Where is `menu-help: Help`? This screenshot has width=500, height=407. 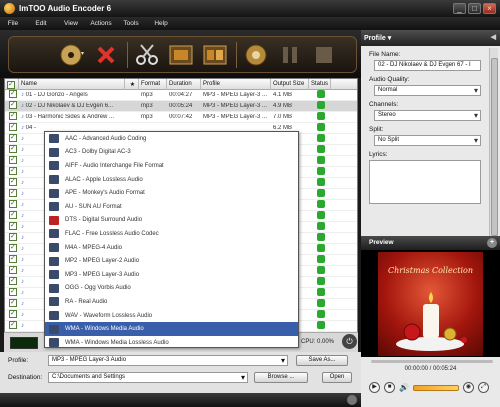
menu-help: Help is located at coordinates (161, 23).